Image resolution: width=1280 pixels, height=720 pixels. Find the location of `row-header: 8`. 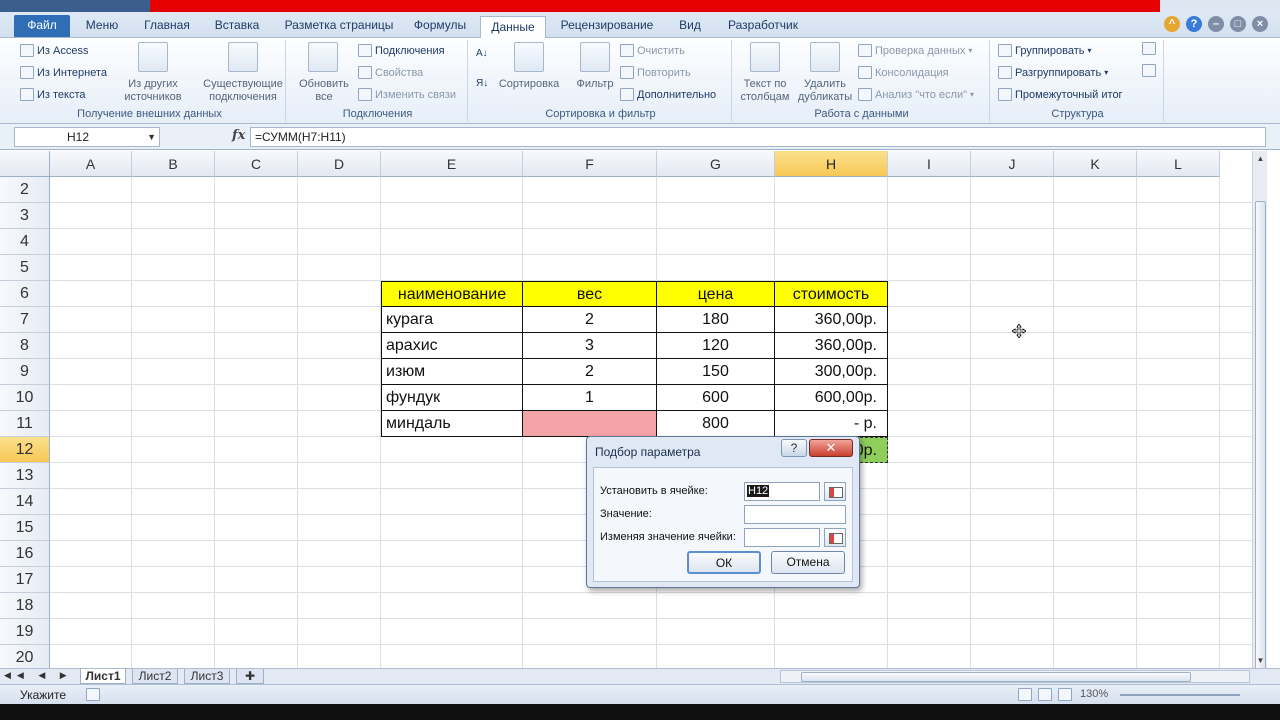

row-header: 8 is located at coordinates (25, 346).